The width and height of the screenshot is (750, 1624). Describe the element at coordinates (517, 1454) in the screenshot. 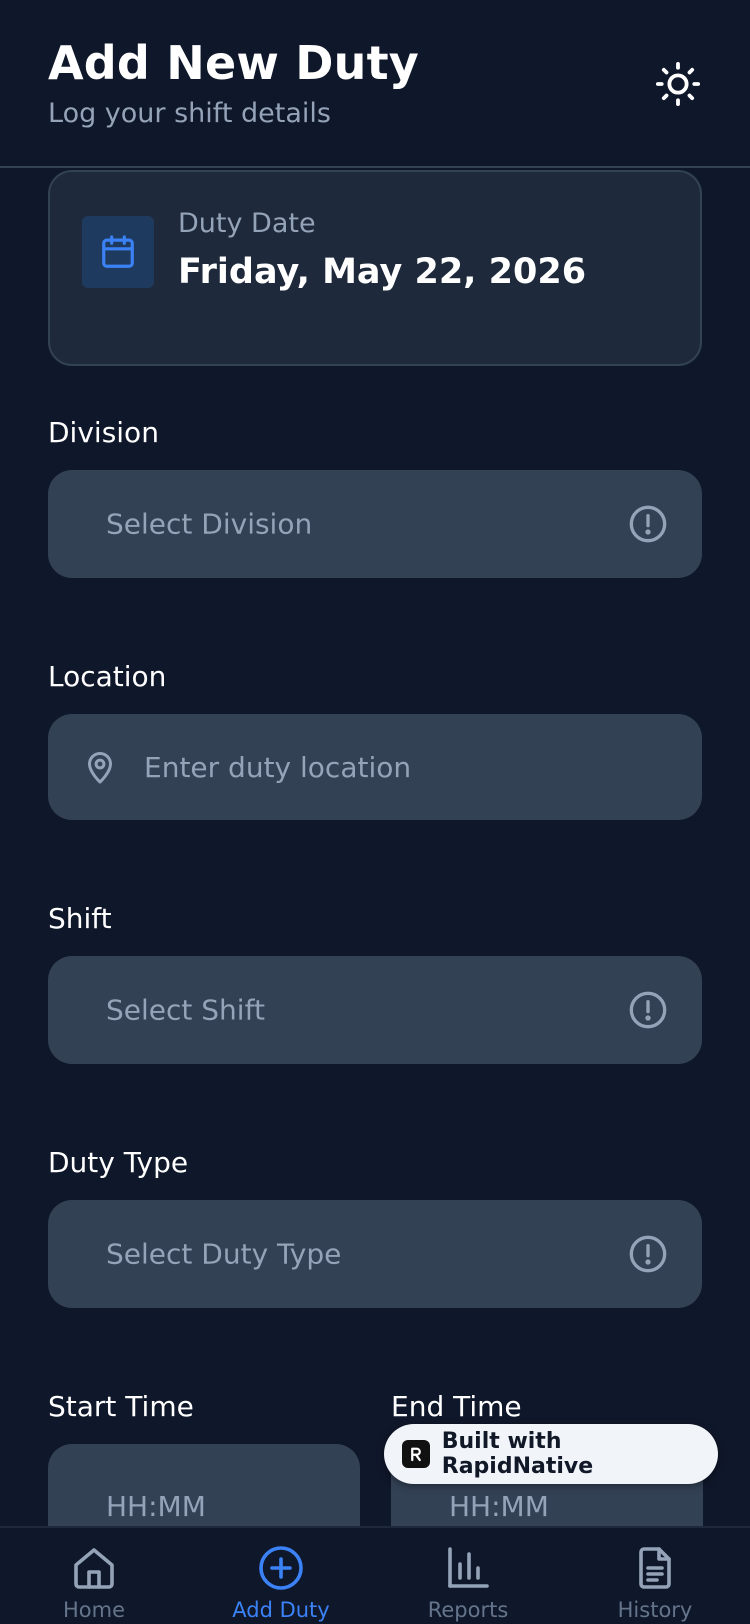

I see `built-with-text: Built with RapidNative` at that location.